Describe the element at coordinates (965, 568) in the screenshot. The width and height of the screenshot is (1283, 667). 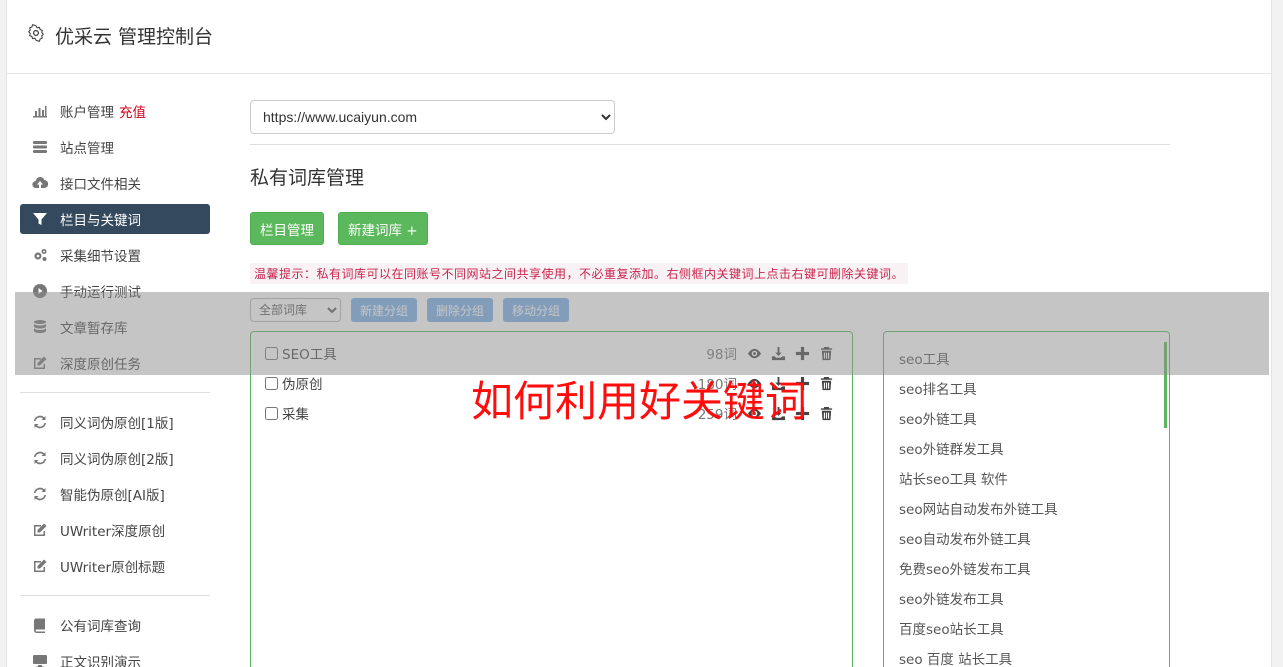
I see `keyword-item: 免费seo外链发布工具` at that location.